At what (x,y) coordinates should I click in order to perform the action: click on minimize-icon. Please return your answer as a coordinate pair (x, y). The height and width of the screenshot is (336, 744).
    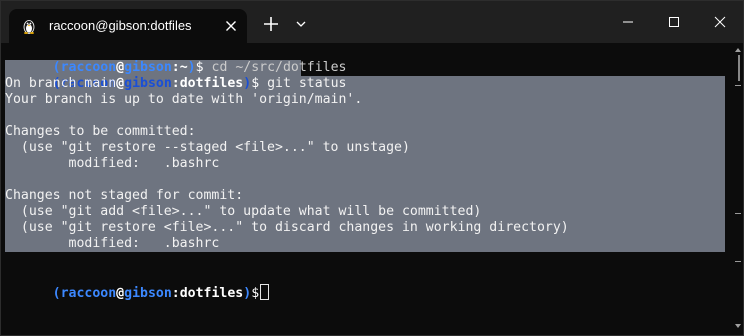
    Looking at the image, I should click on (628, 22).